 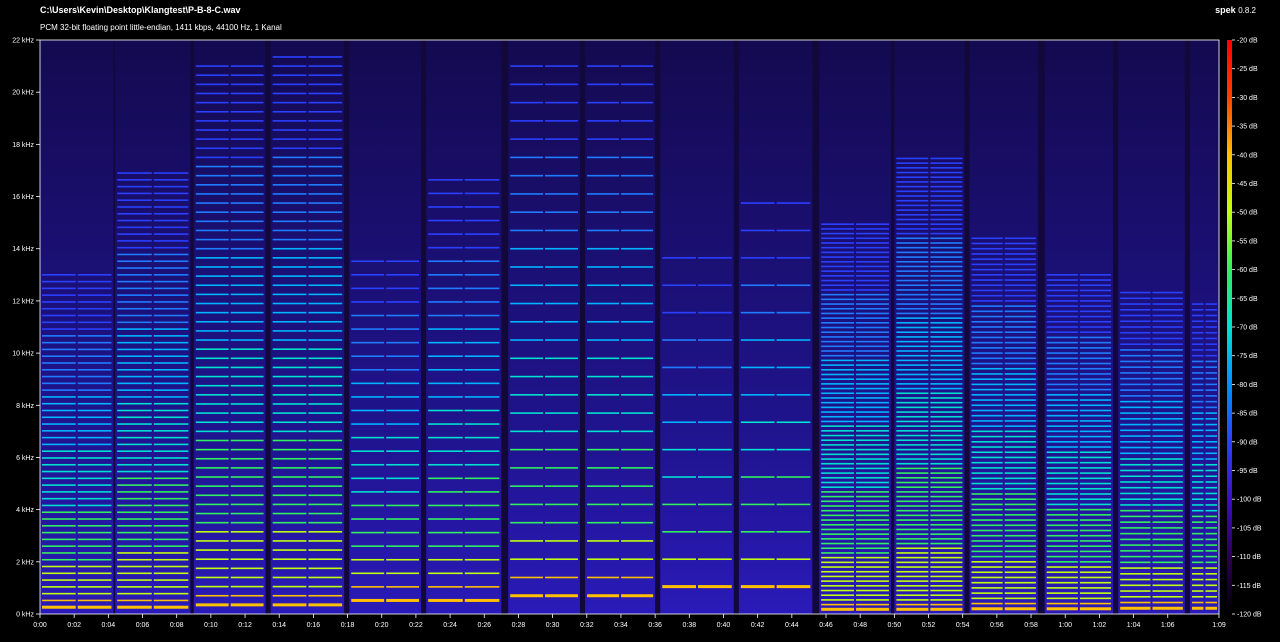 I want to click on y-tick-label: 16 kHz, so click(x=23, y=197).